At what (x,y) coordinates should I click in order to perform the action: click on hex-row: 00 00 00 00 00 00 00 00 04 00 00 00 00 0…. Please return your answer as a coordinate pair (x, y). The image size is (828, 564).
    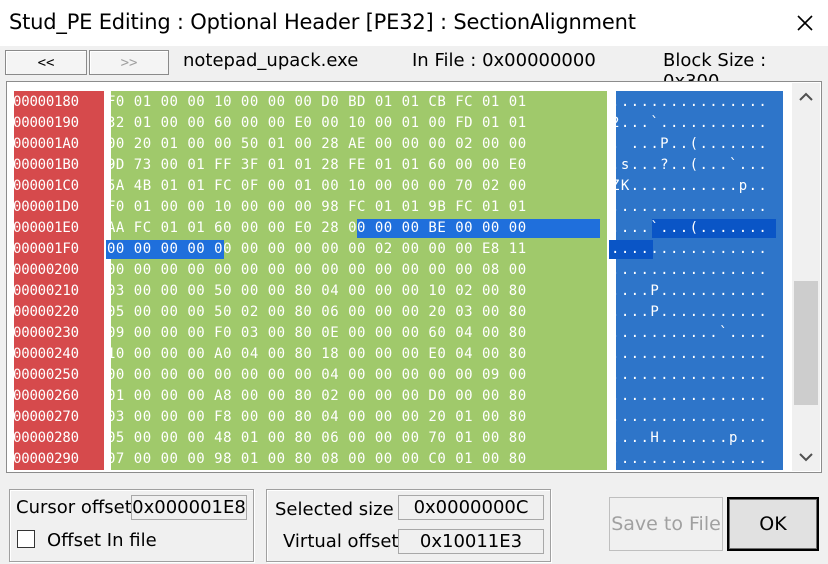
    Looking at the image, I should click on (317, 375).